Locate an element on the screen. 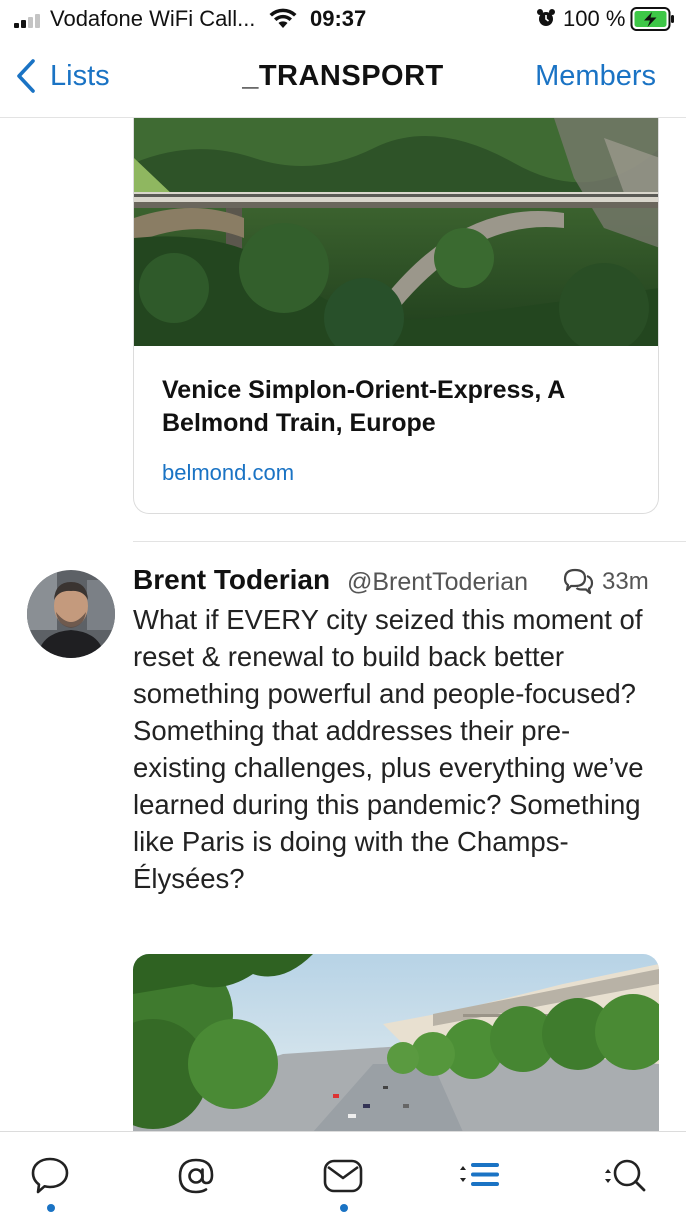 The width and height of the screenshot is (686, 1220). tab-lists is located at coordinates (480, 1180).